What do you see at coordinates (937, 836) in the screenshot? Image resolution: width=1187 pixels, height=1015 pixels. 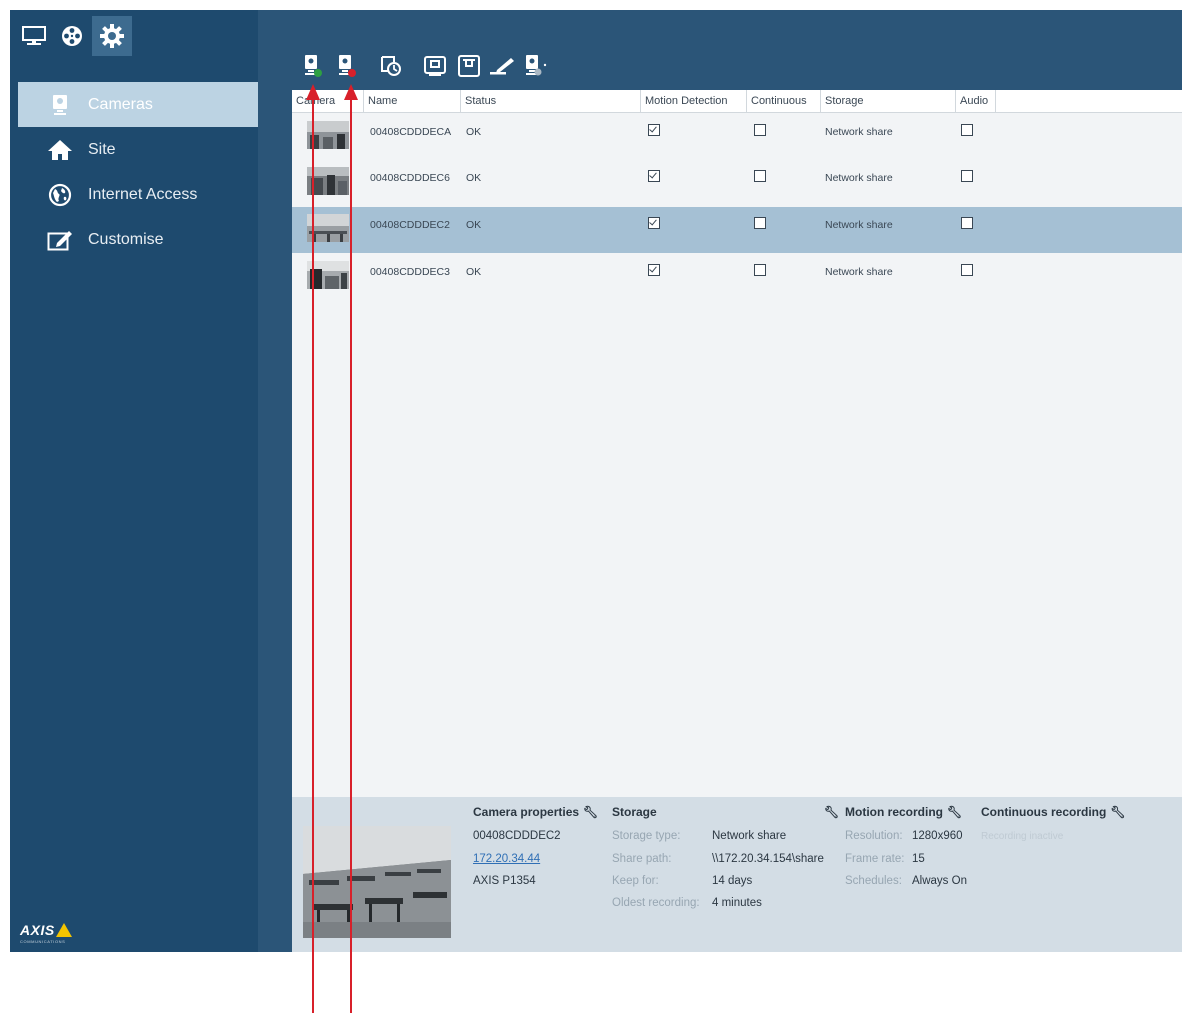 I see `resolution-value: 1280x960` at bounding box center [937, 836].